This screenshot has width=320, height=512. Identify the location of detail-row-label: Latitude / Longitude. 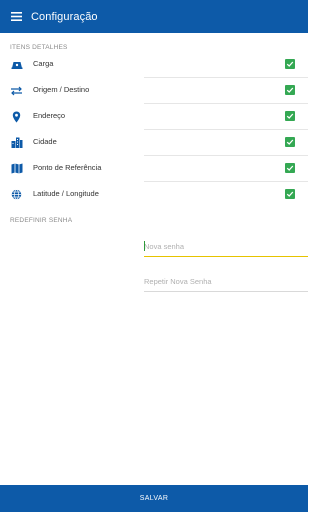
(66, 193).